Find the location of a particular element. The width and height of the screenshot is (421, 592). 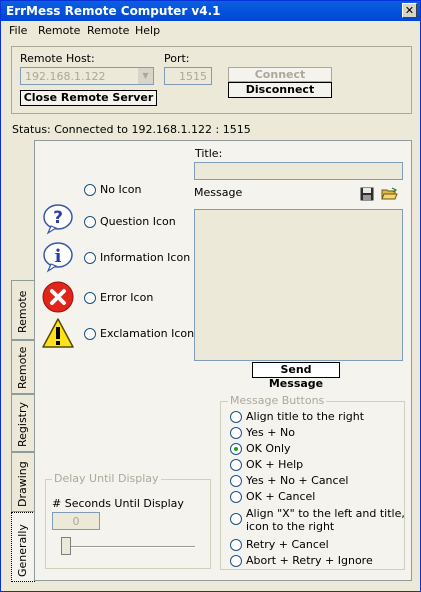

tab-remote-1: Remote is located at coordinates (23, 310).